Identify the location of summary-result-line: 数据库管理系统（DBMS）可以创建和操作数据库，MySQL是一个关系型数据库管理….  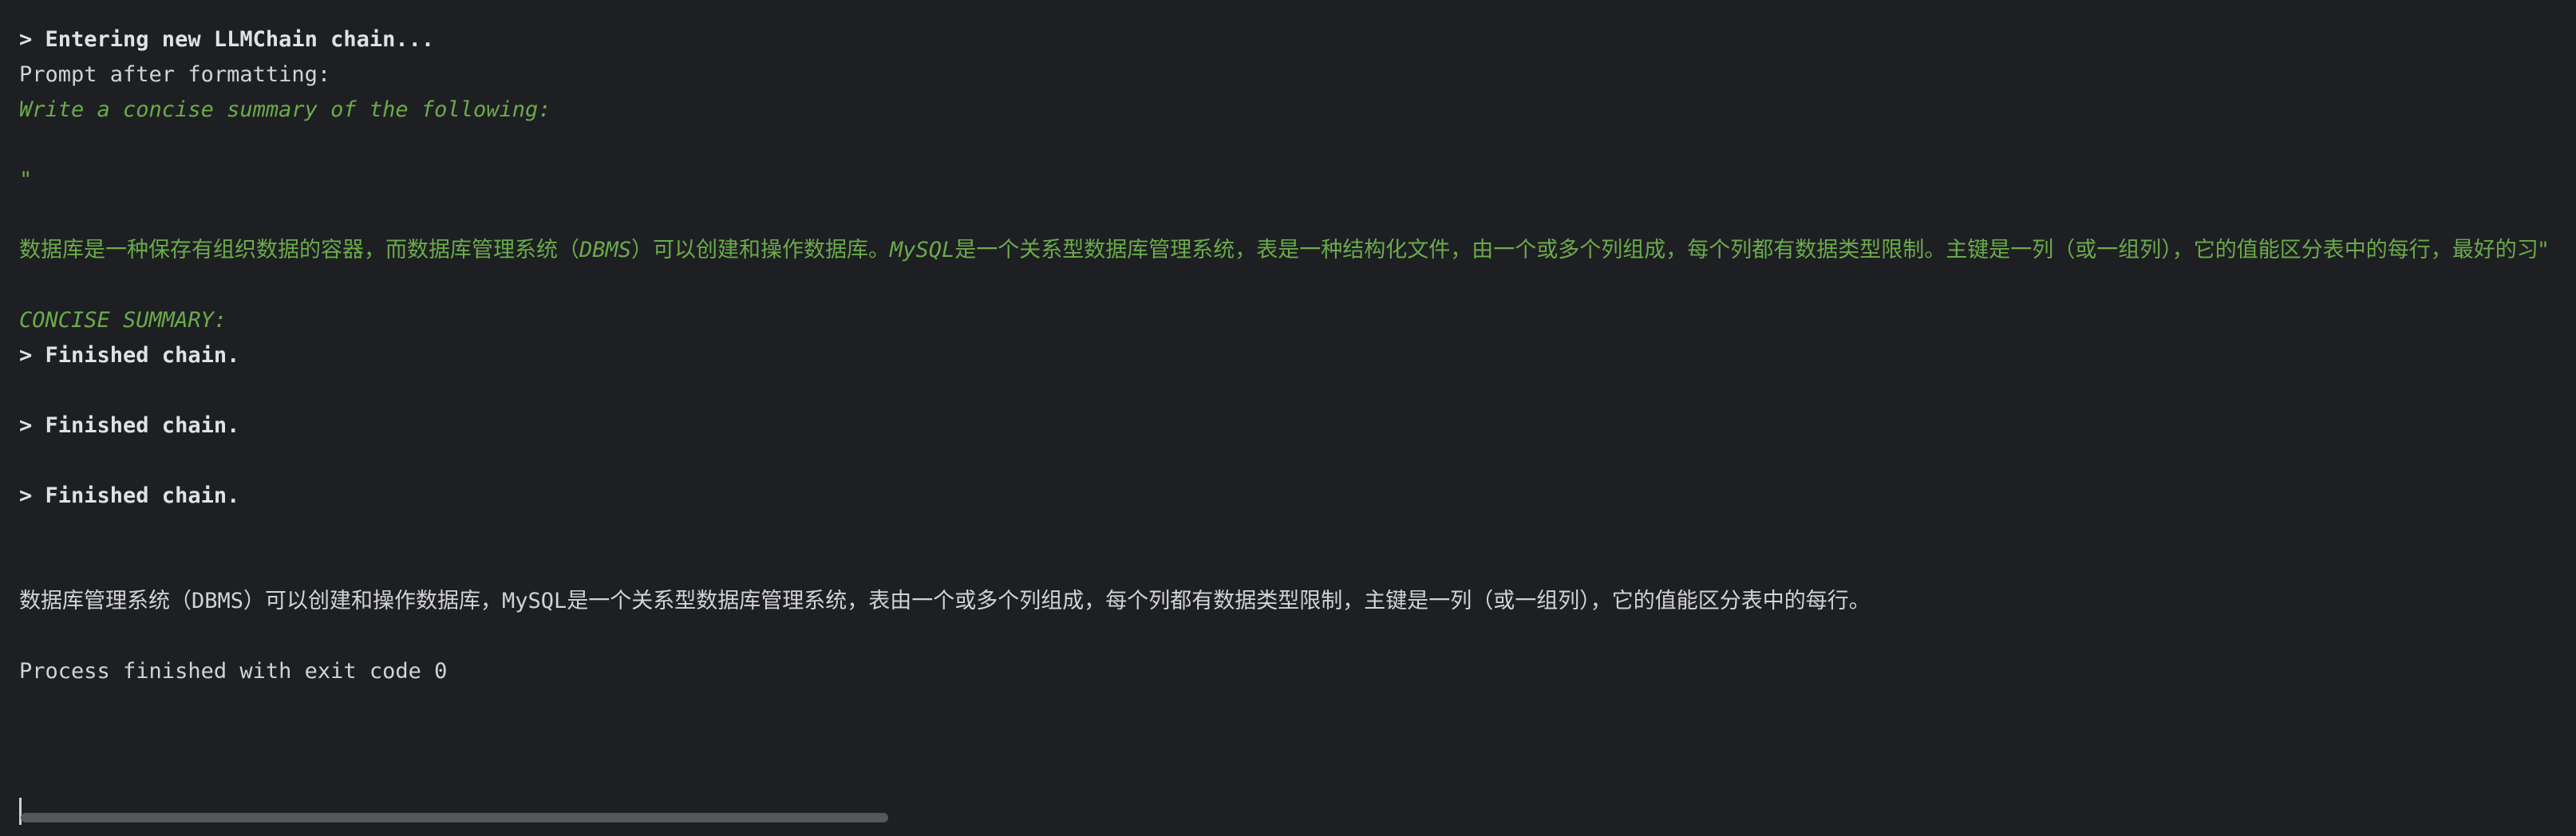
(1297, 602).